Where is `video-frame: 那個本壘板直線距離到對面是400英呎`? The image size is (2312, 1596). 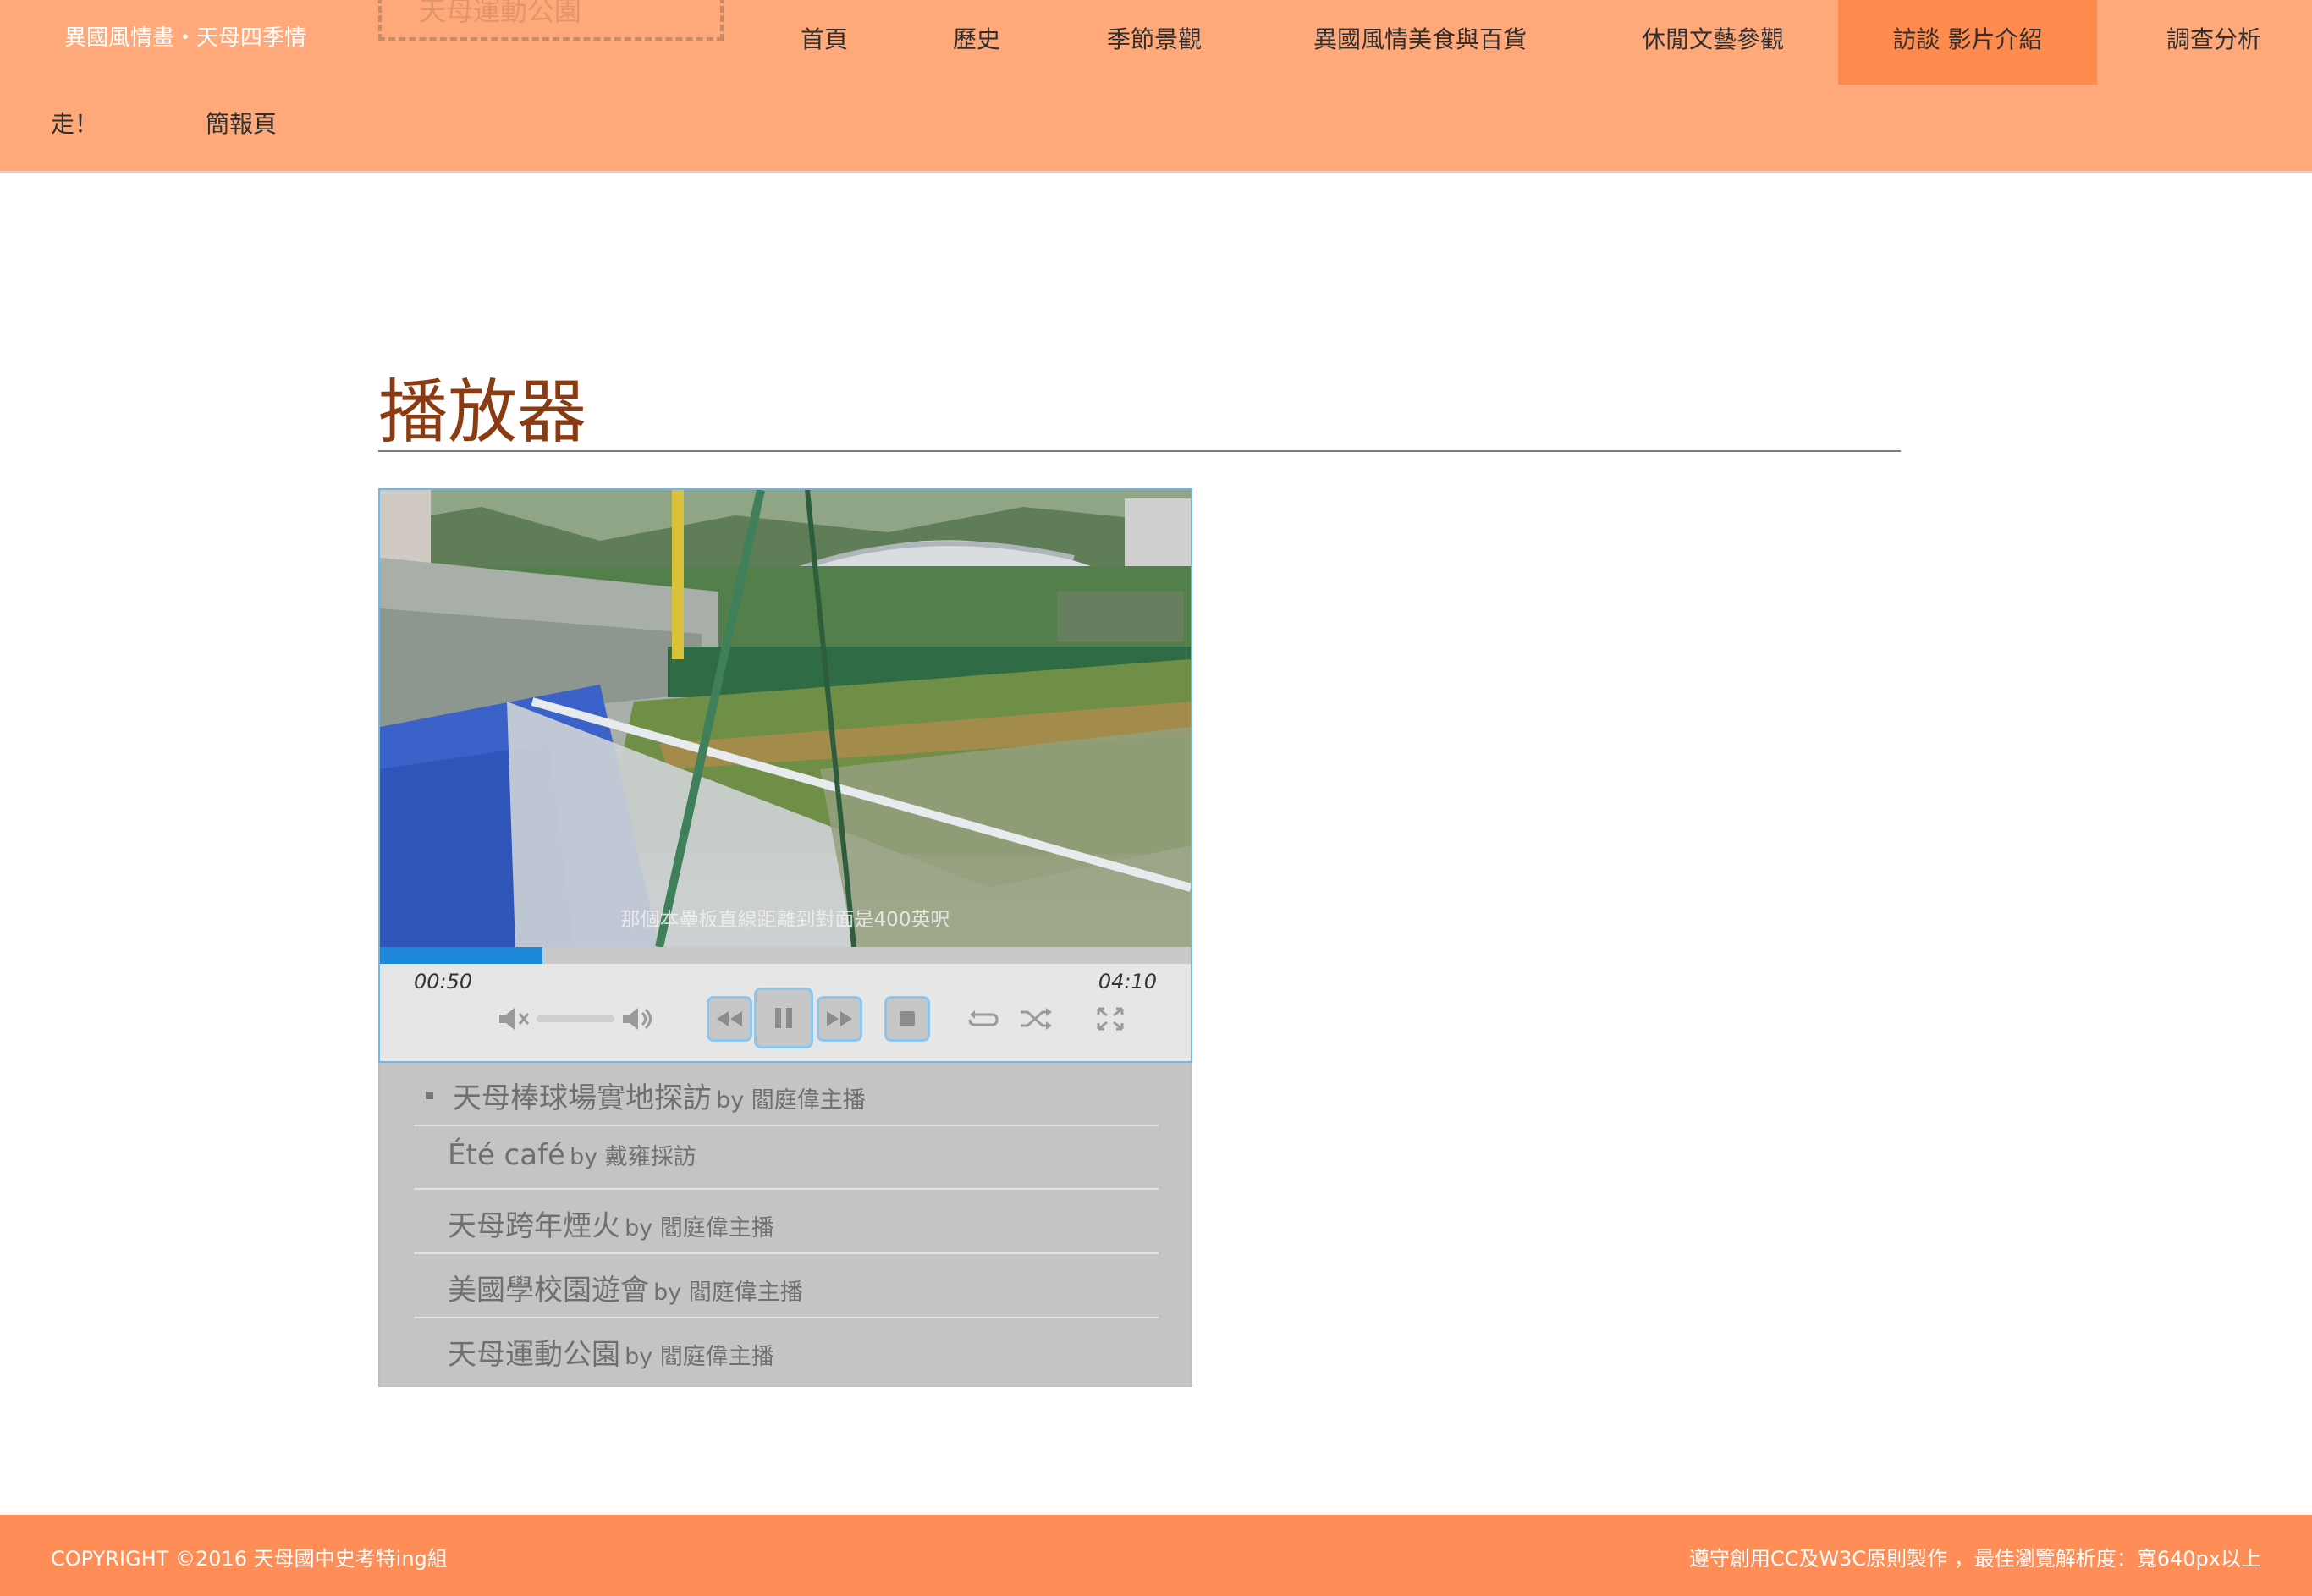 video-frame: 那個本壘板直線距離到對面是400英呎 is located at coordinates (785, 718).